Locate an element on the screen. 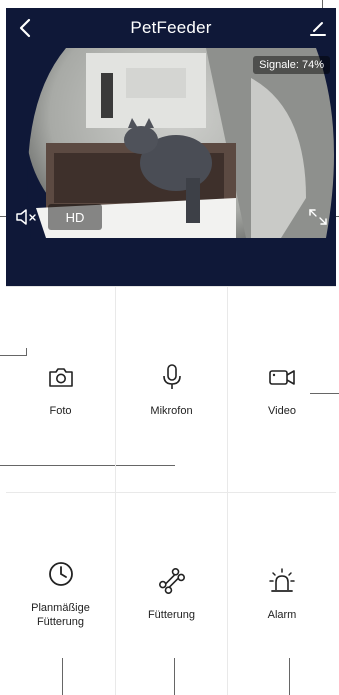 The width and height of the screenshot is (339, 695). callout-line-edit is located at coordinates (322, 4).